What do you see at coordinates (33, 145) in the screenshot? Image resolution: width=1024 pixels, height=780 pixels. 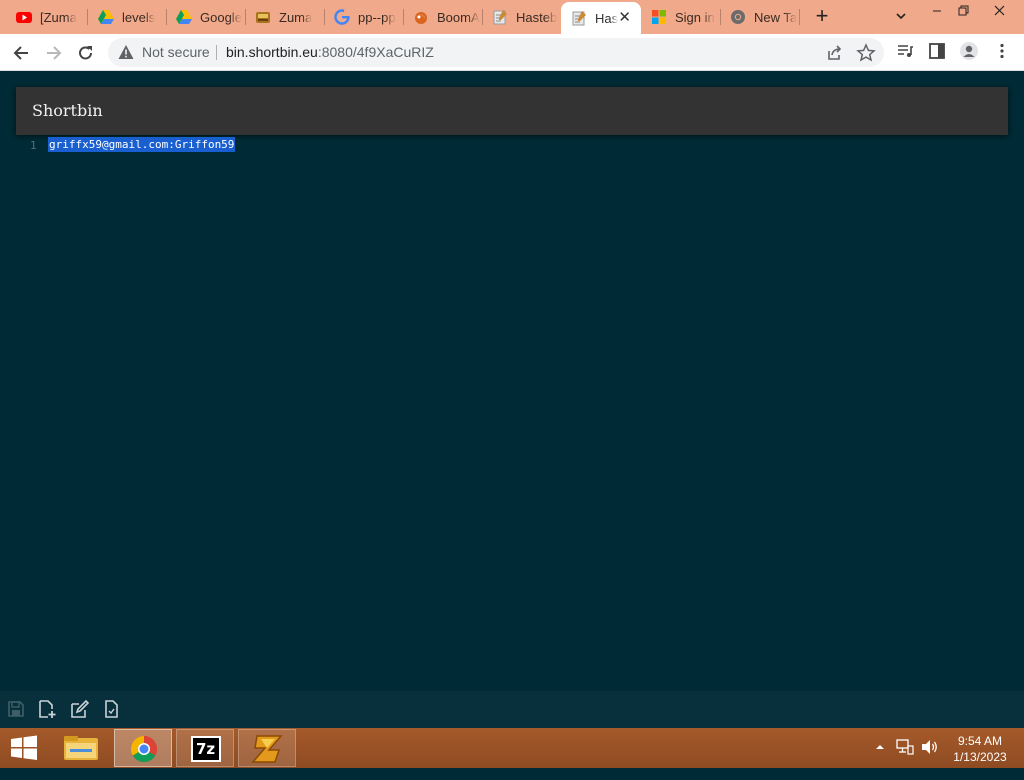 I see `line-number: 1` at bounding box center [33, 145].